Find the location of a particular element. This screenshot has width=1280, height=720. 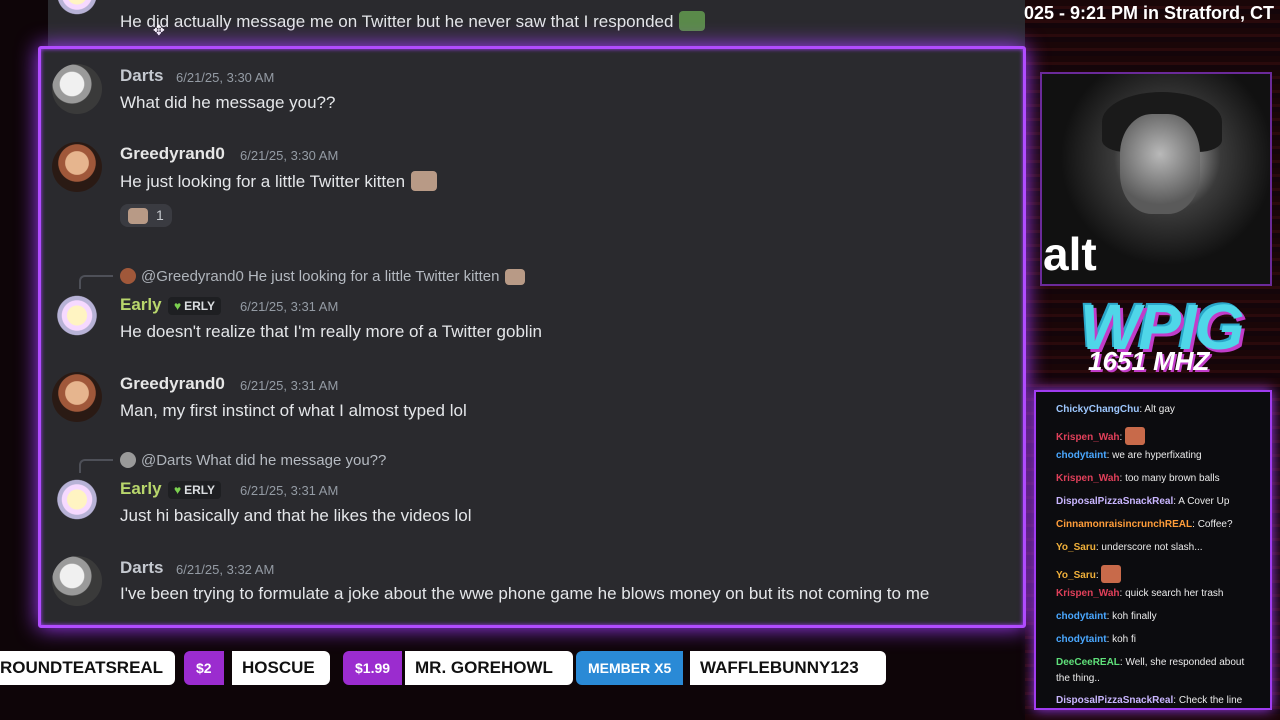

chat-message: Krispen_Wah: is located at coordinates (1101, 436).